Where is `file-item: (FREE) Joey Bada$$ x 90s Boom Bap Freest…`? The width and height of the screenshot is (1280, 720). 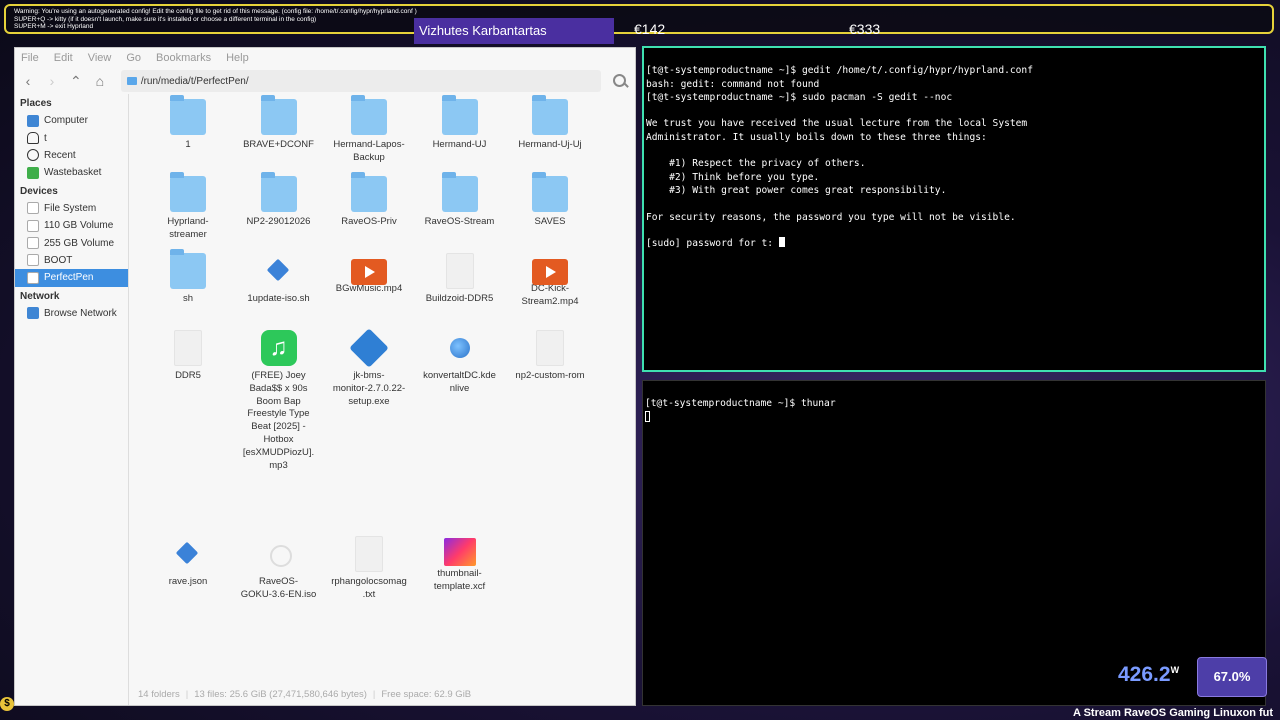
file-item: (FREE) Joey Bada$$ x 90s Boom Bap Freest… is located at coordinates (279, 401).